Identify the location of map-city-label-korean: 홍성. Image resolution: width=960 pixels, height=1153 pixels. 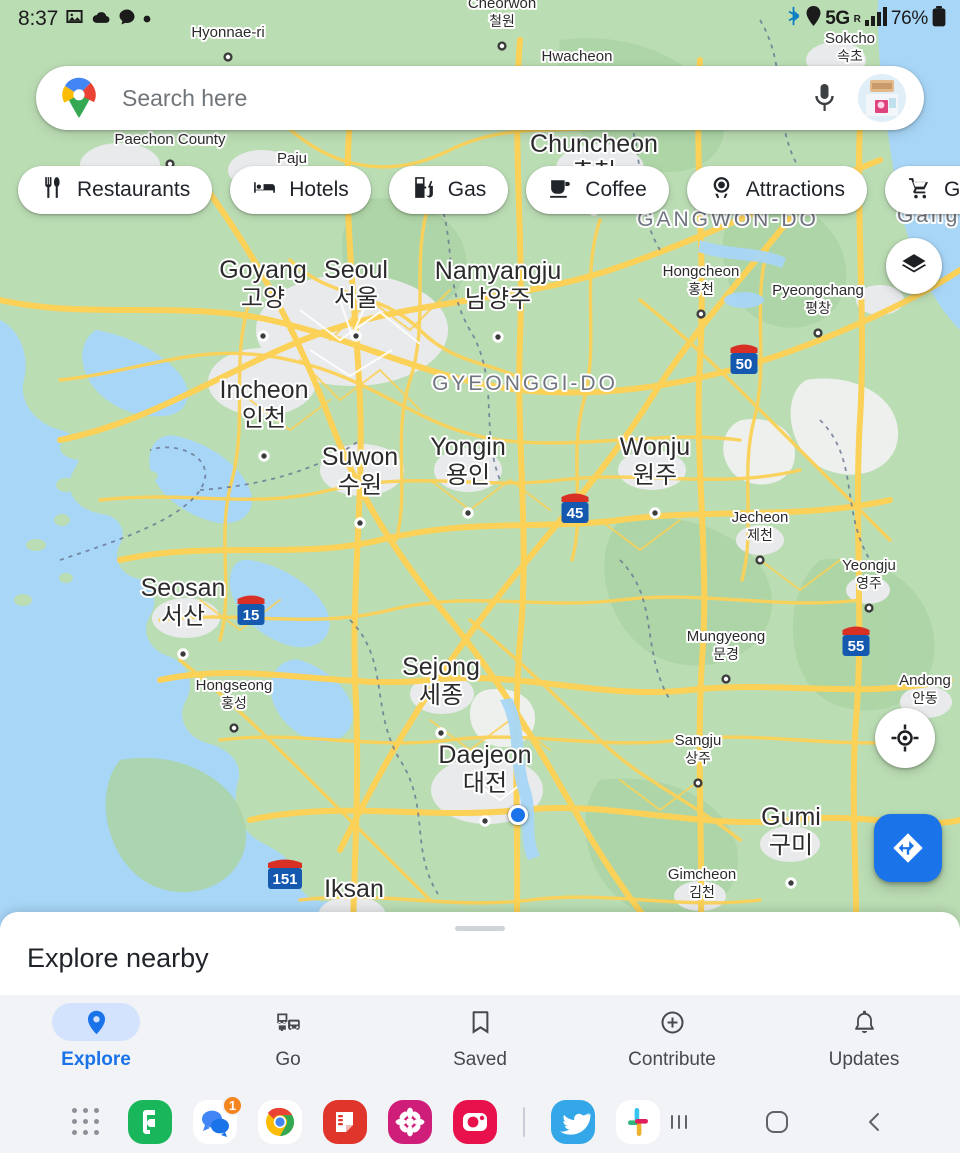
(234, 703).